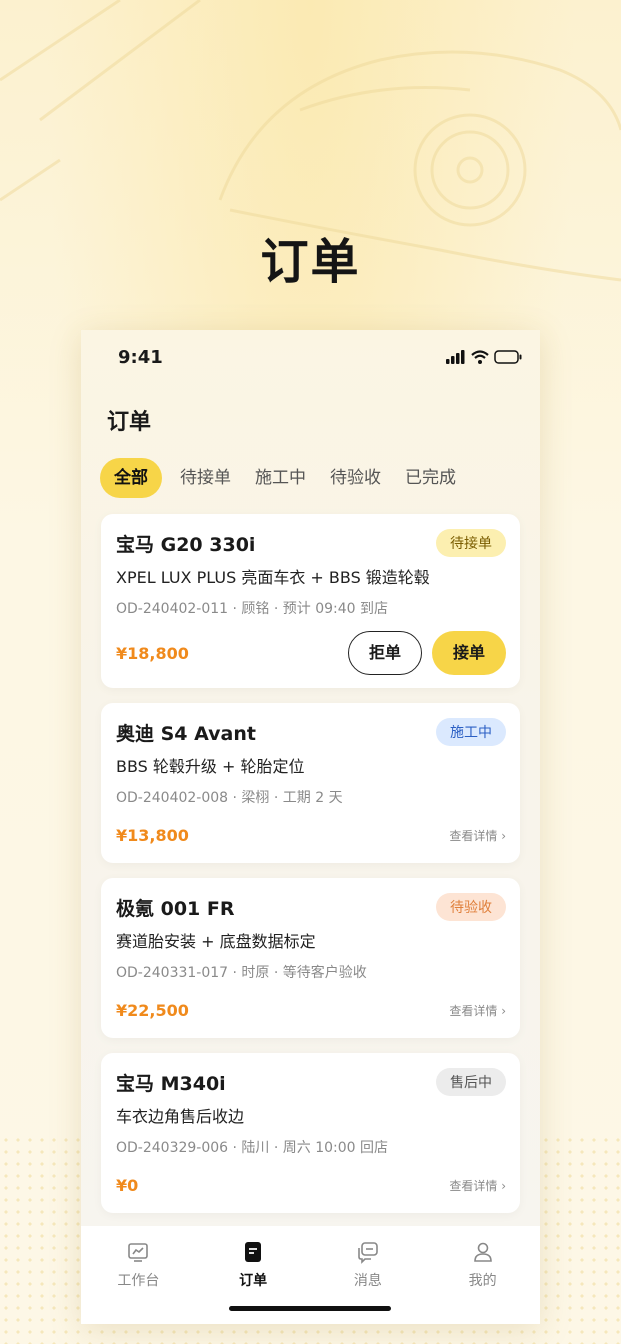 Image resolution: width=621 pixels, height=1344 pixels. What do you see at coordinates (367, 1281) in the screenshot?
I see `tabbar-label: 消息` at bounding box center [367, 1281].